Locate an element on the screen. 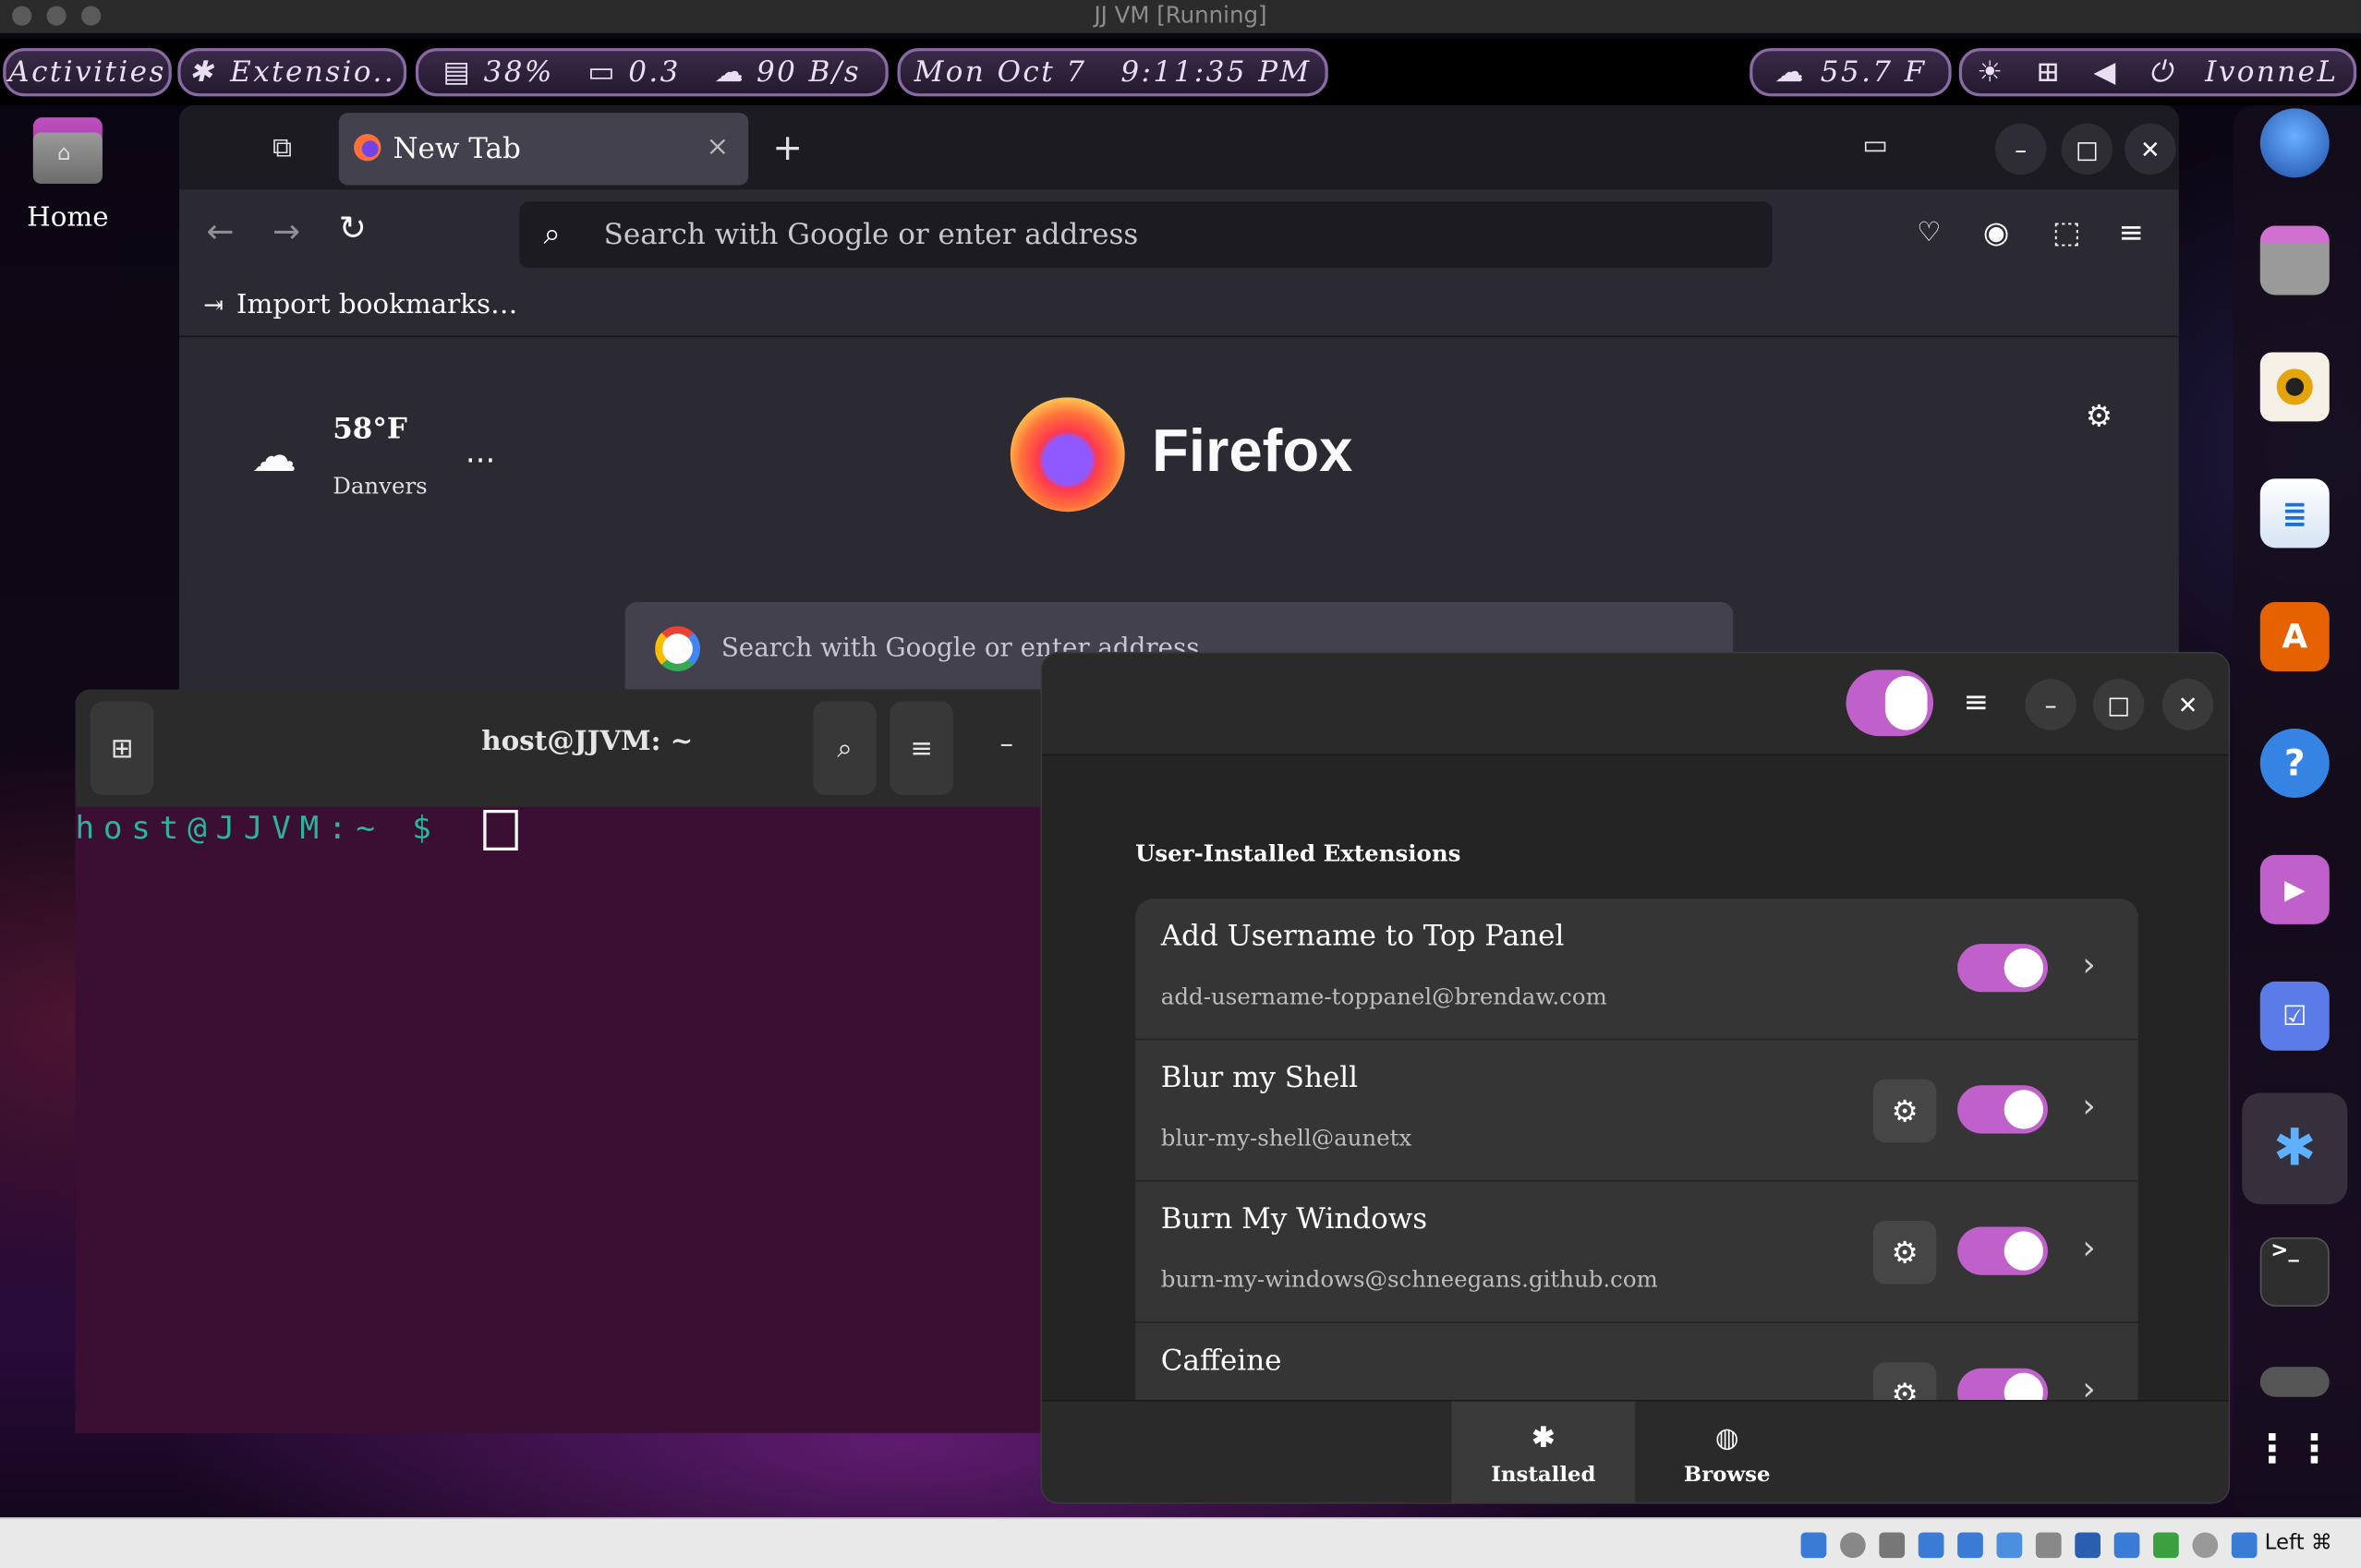  extensions-app-icon: ✱ is located at coordinates (2295, 1148).